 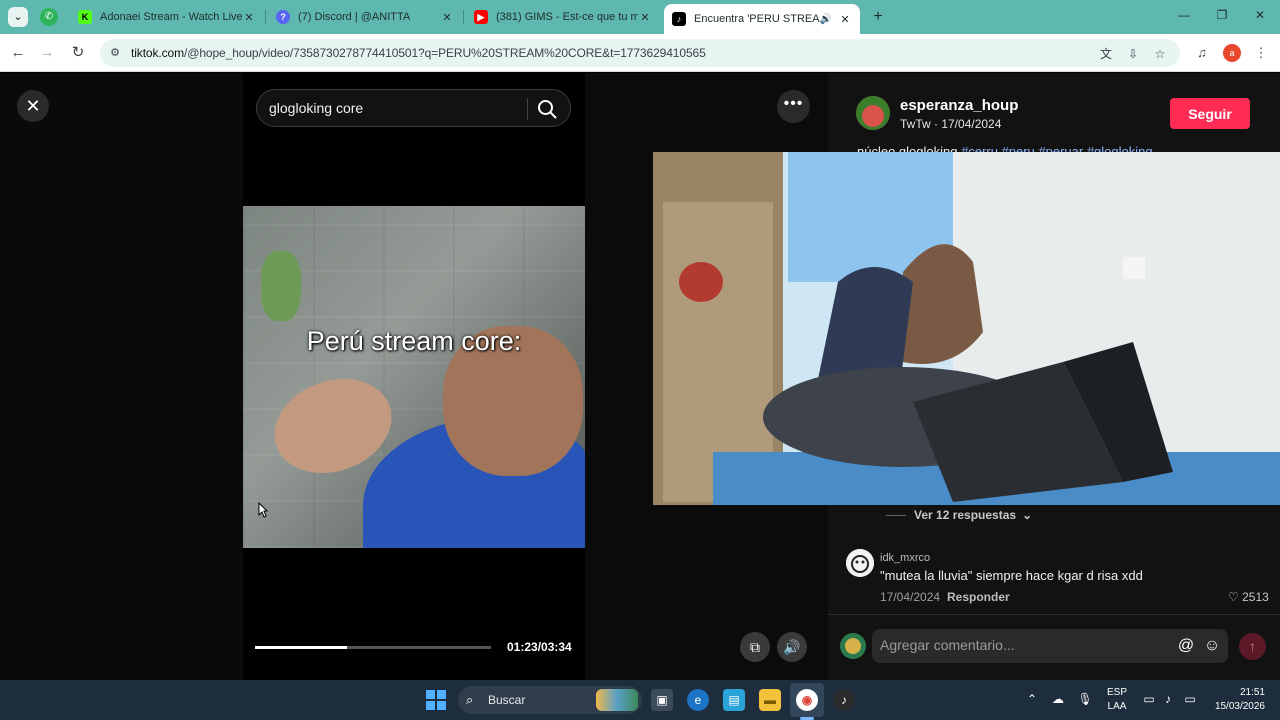 What do you see at coordinates (1149, 699) in the screenshot?
I see `network-icon: ▭` at bounding box center [1149, 699].